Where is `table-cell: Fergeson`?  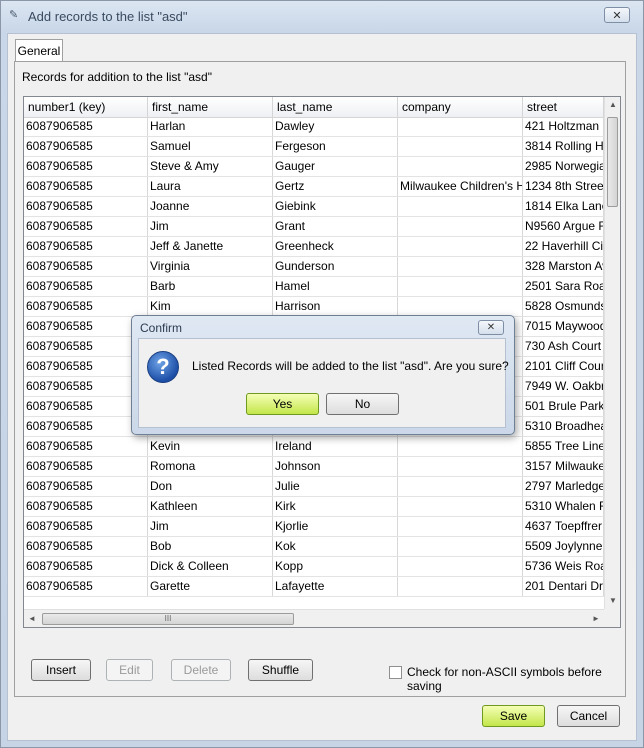 table-cell: Fergeson is located at coordinates (335, 146).